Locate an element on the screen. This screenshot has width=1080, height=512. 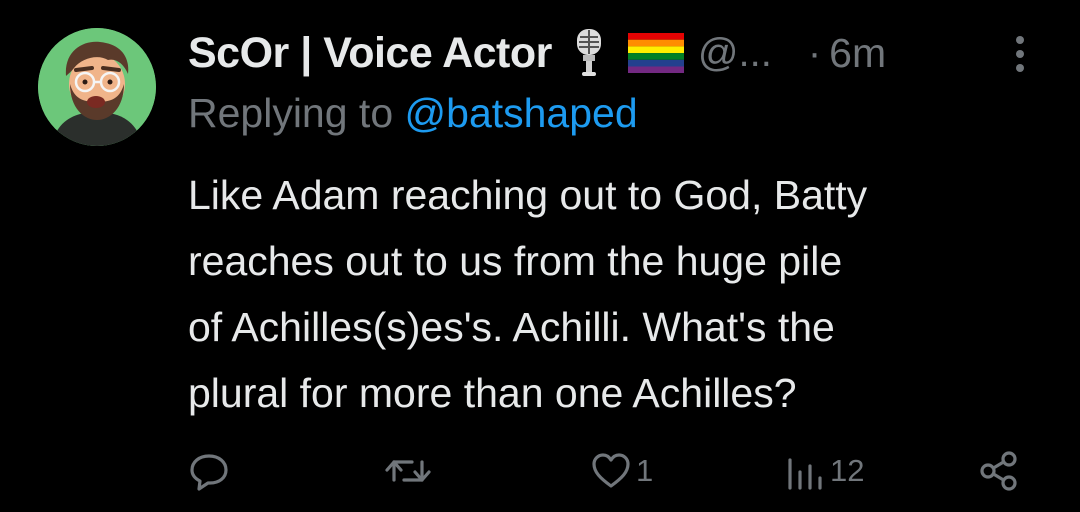
views-icon is located at coordinates (805, 471).